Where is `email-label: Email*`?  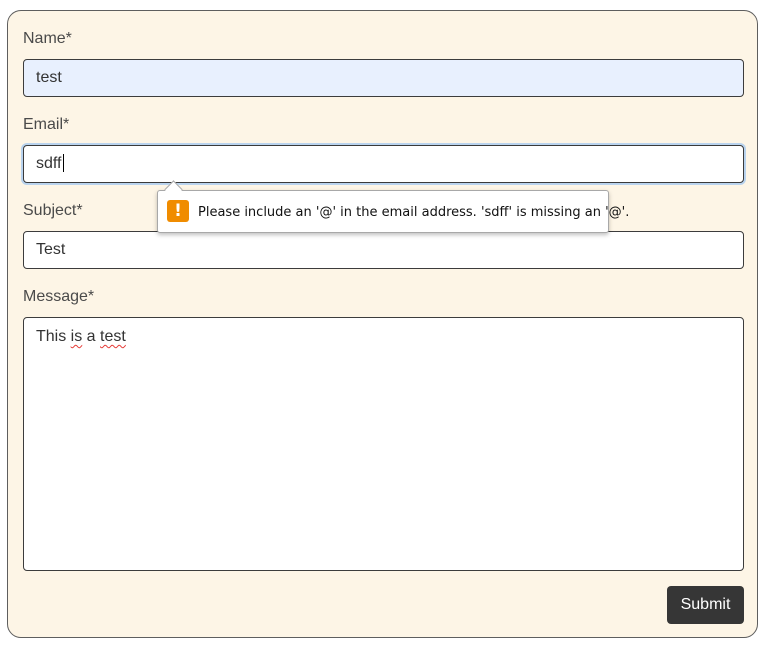 email-label: Email* is located at coordinates (46, 124).